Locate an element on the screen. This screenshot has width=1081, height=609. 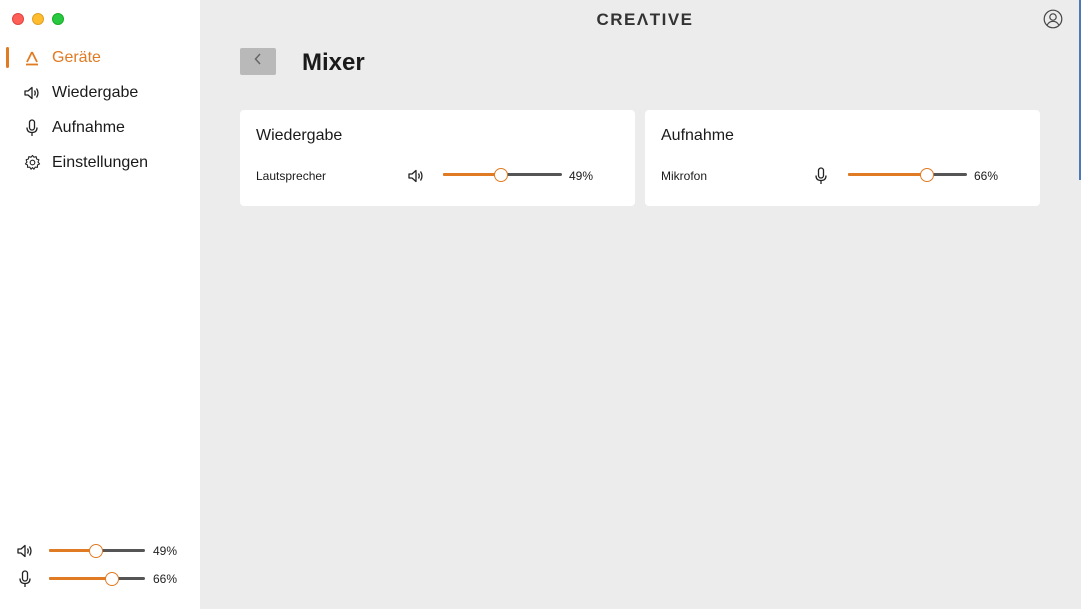
mini-mic-control: 66% is located at coordinates (101, 579).